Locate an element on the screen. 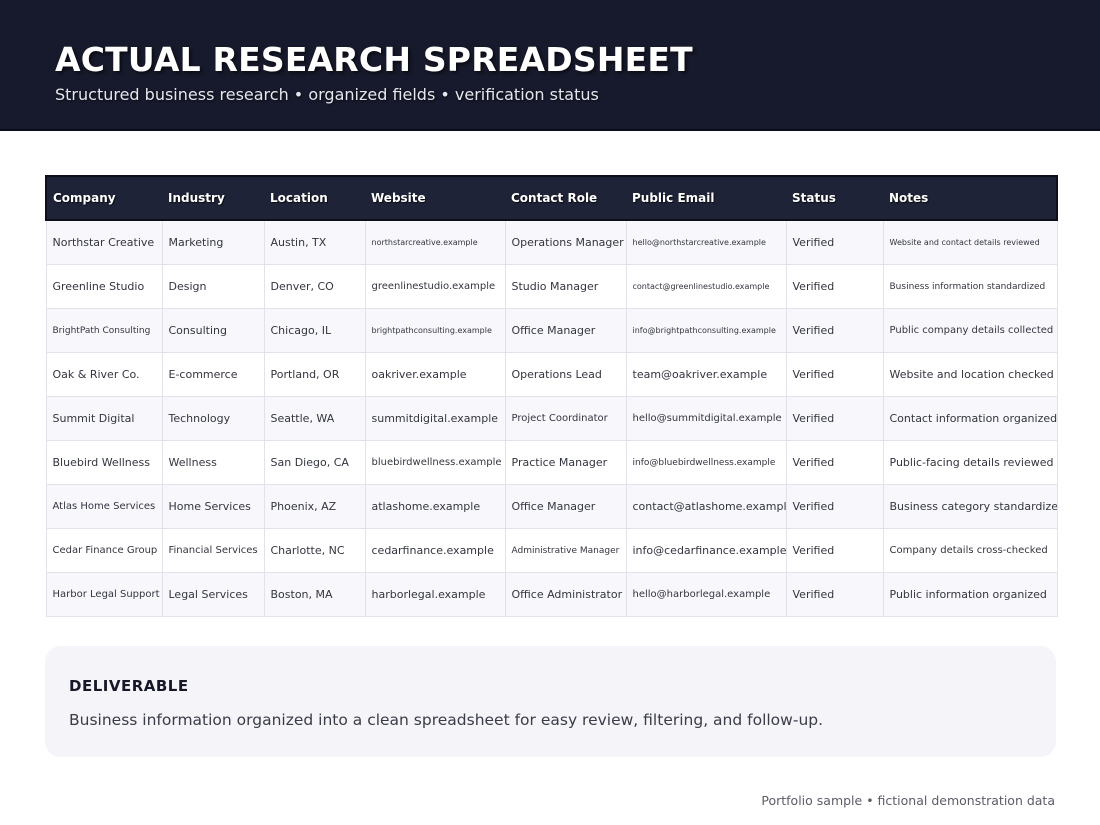 The width and height of the screenshot is (1100, 825). column-header-industry: Industry is located at coordinates (213, 198).